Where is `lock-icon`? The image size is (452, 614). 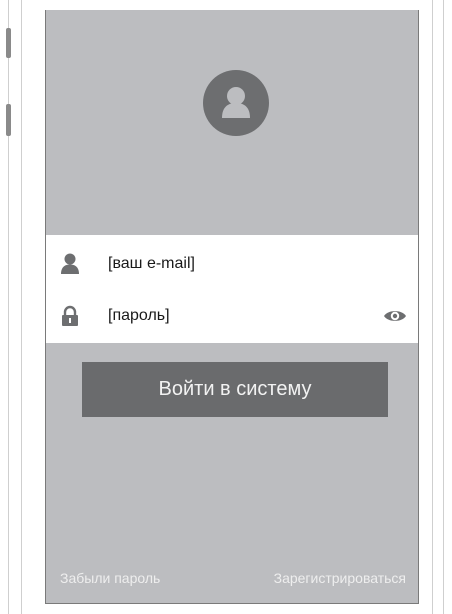
lock-icon is located at coordinates (70, 316).